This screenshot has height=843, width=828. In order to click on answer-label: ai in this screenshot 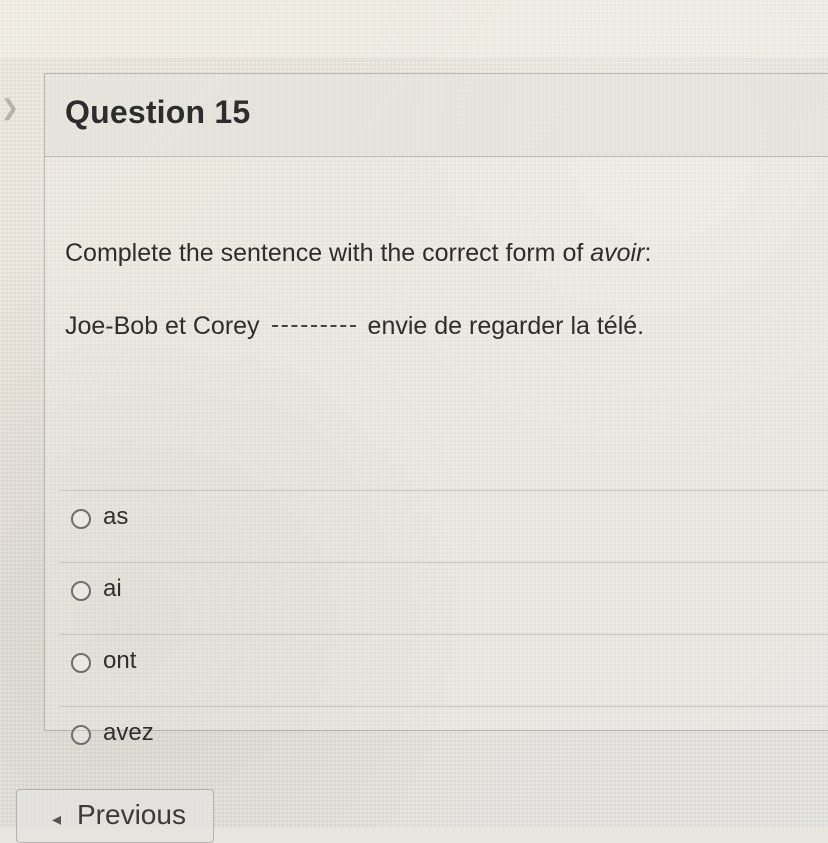, I will do `click(112, 589)`.